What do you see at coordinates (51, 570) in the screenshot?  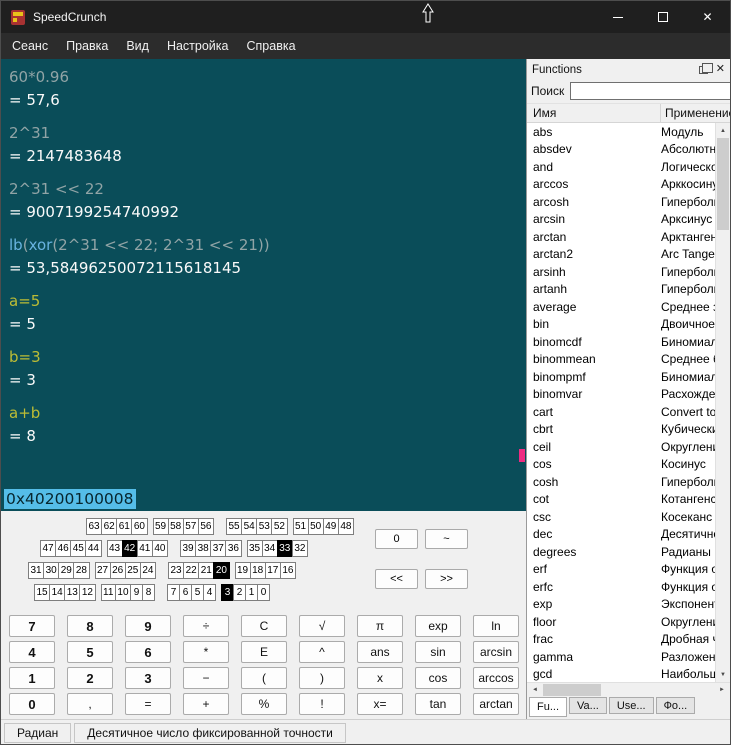 I see `bit-30: 30` at bounding box center [51, 570].